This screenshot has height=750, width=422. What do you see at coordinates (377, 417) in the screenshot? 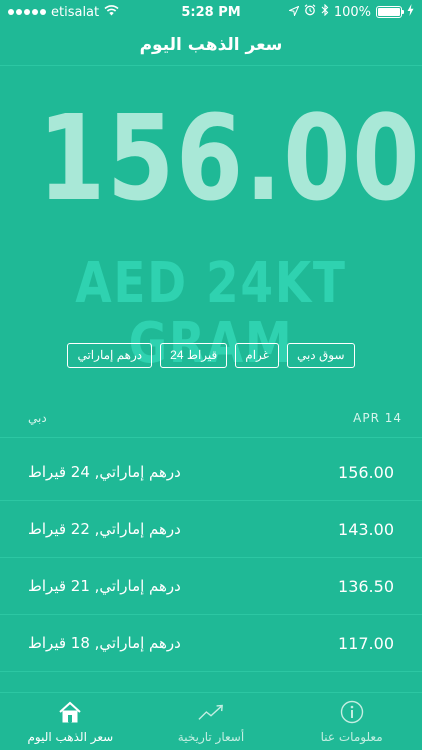
I see `list-date: APR 14` at bounding box center [377, 417].